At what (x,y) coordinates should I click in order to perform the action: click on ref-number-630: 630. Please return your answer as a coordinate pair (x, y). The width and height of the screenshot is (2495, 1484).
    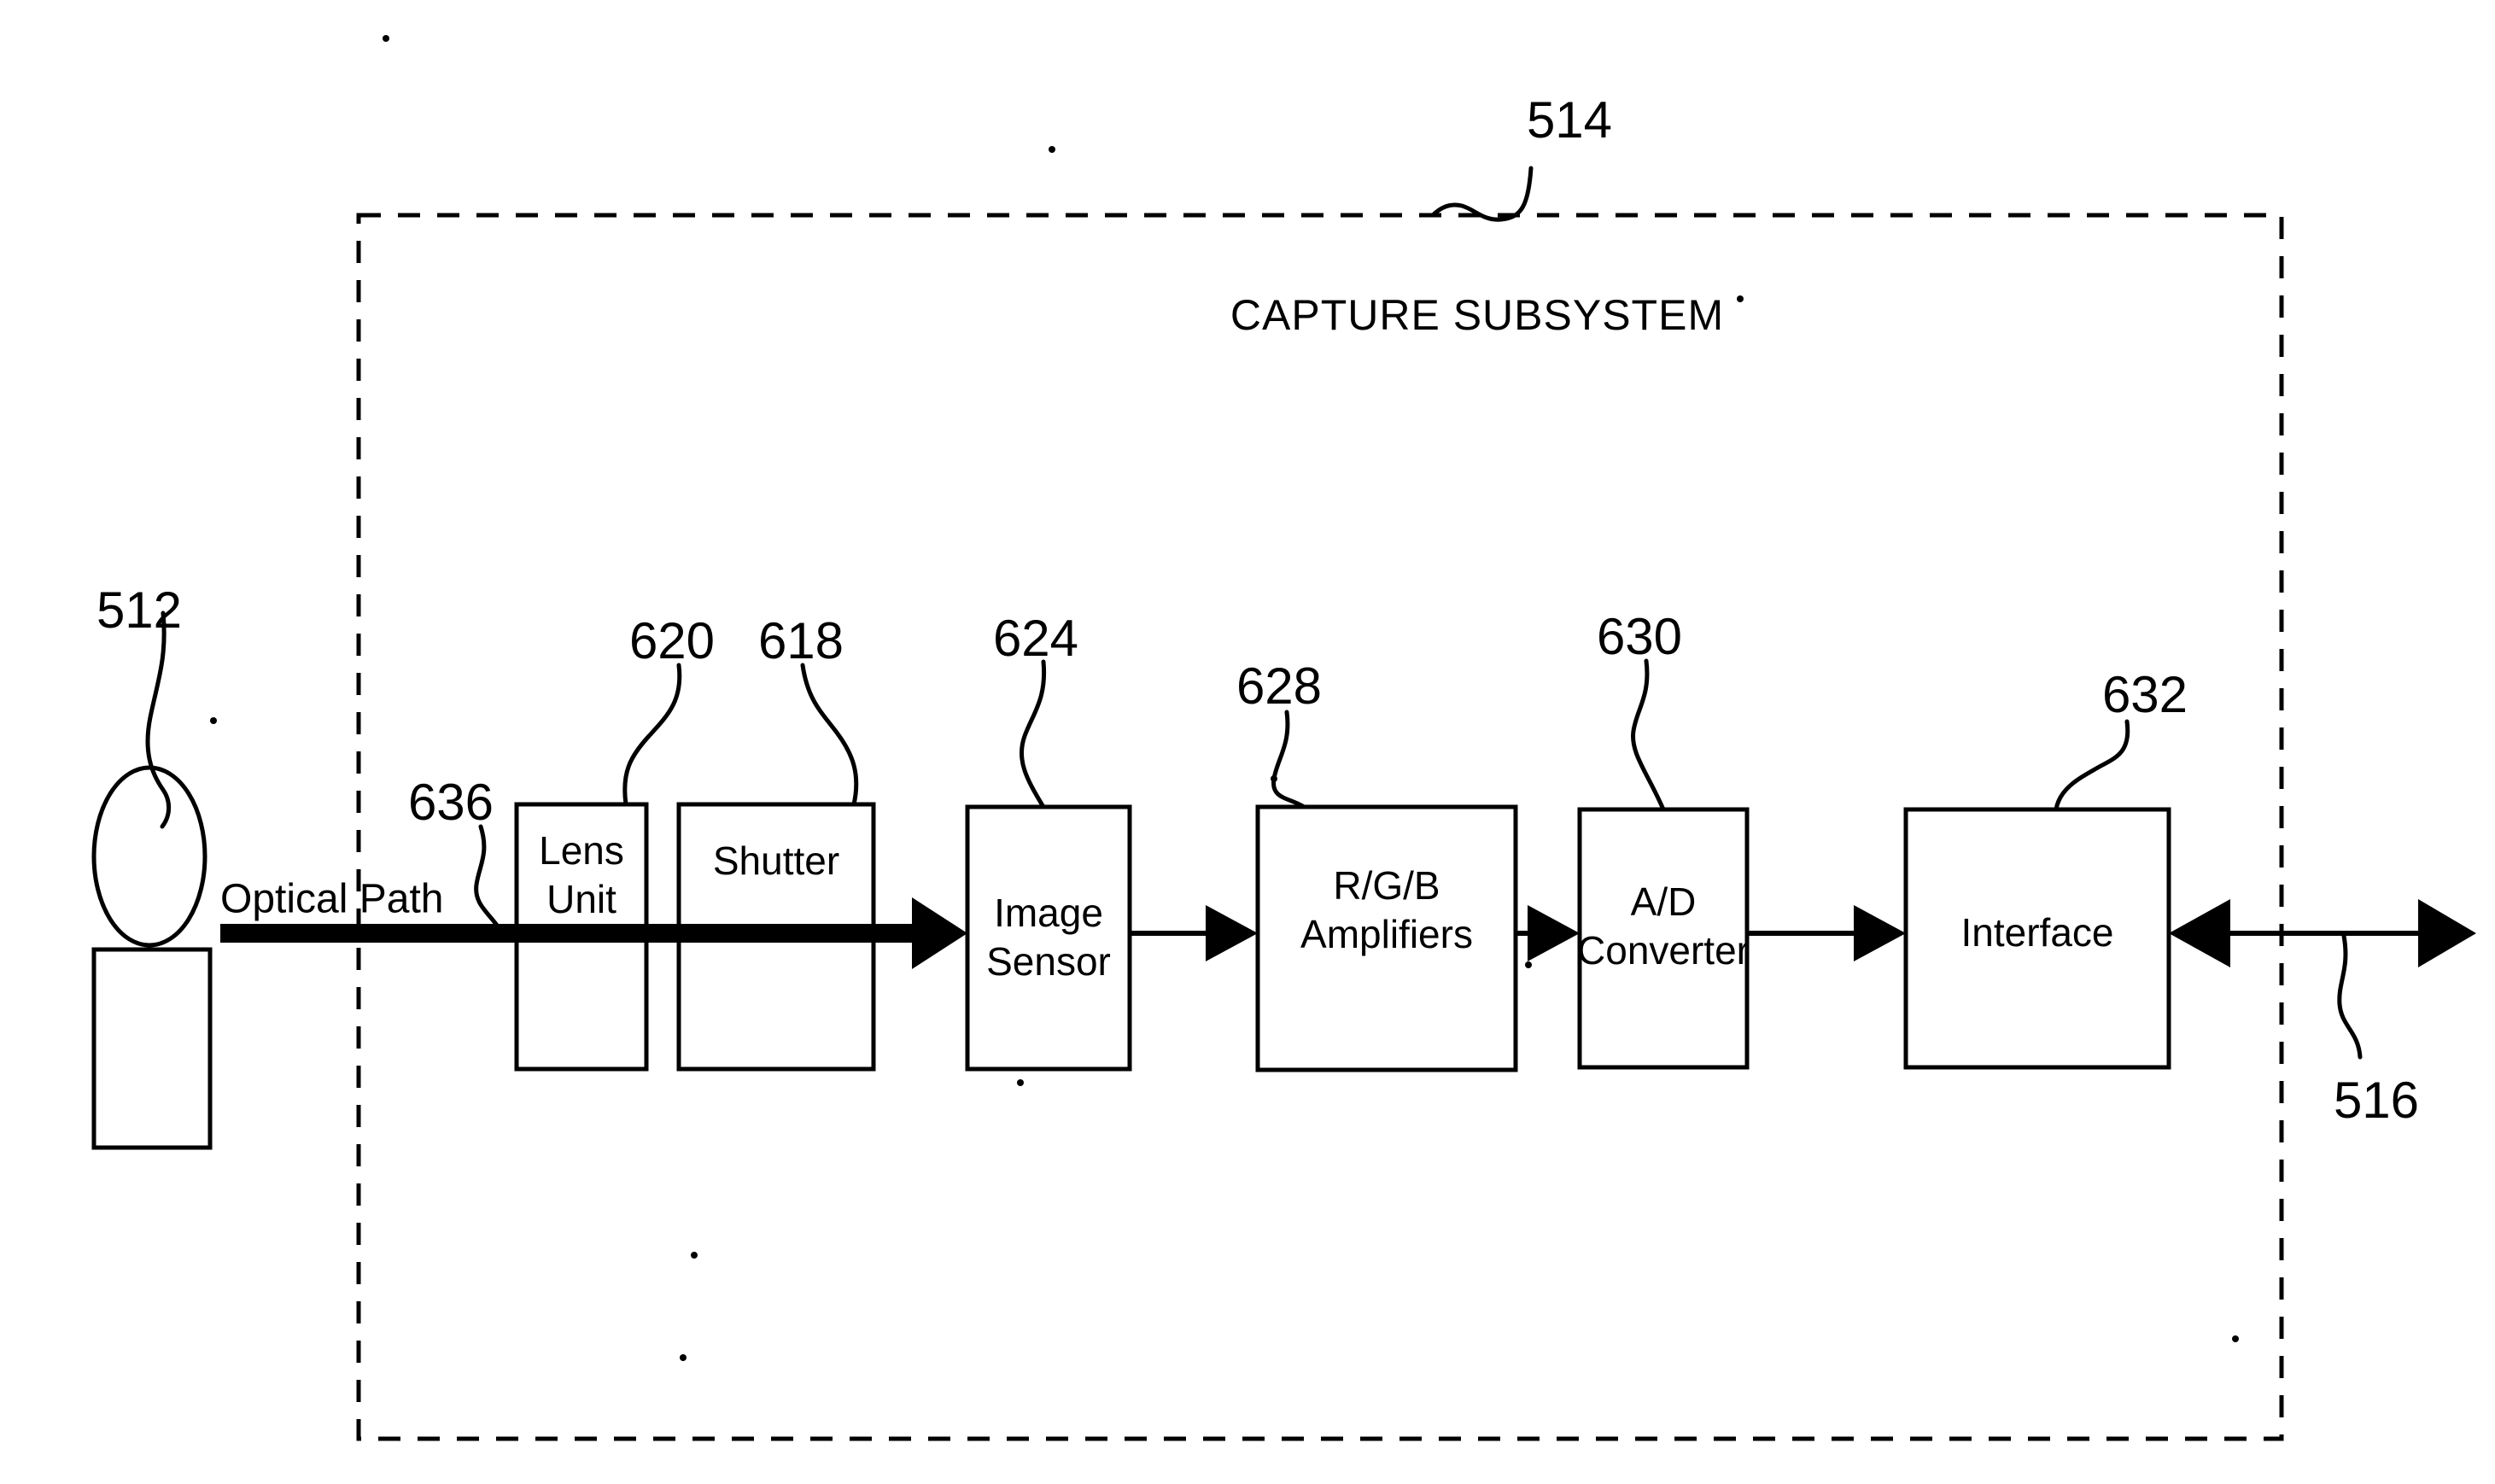
    Looking at the image, I should click on (1640, 636).